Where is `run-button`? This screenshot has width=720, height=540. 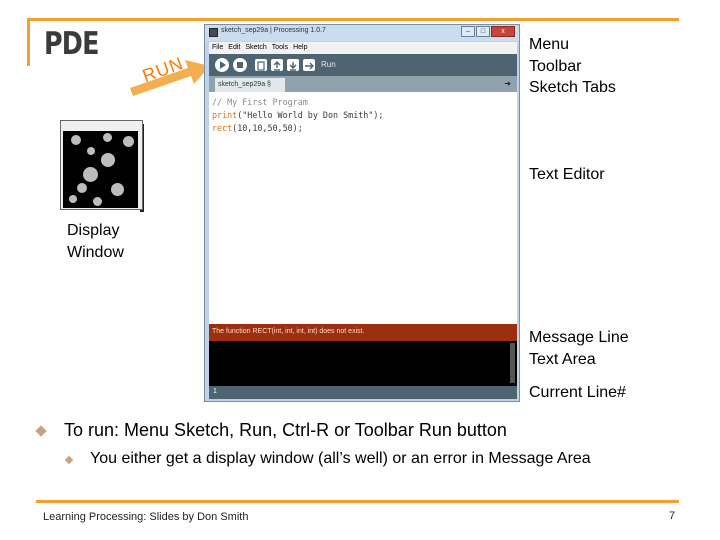
run-button is located at coordinates (222, 65).